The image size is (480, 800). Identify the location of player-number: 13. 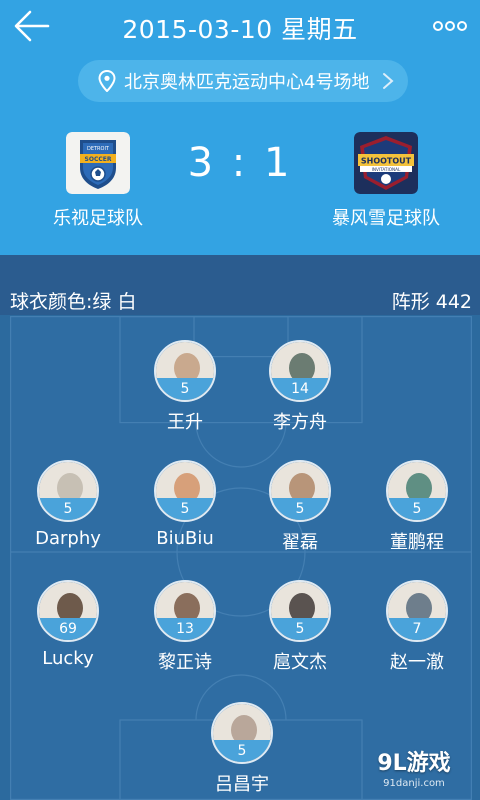
(185, 629).